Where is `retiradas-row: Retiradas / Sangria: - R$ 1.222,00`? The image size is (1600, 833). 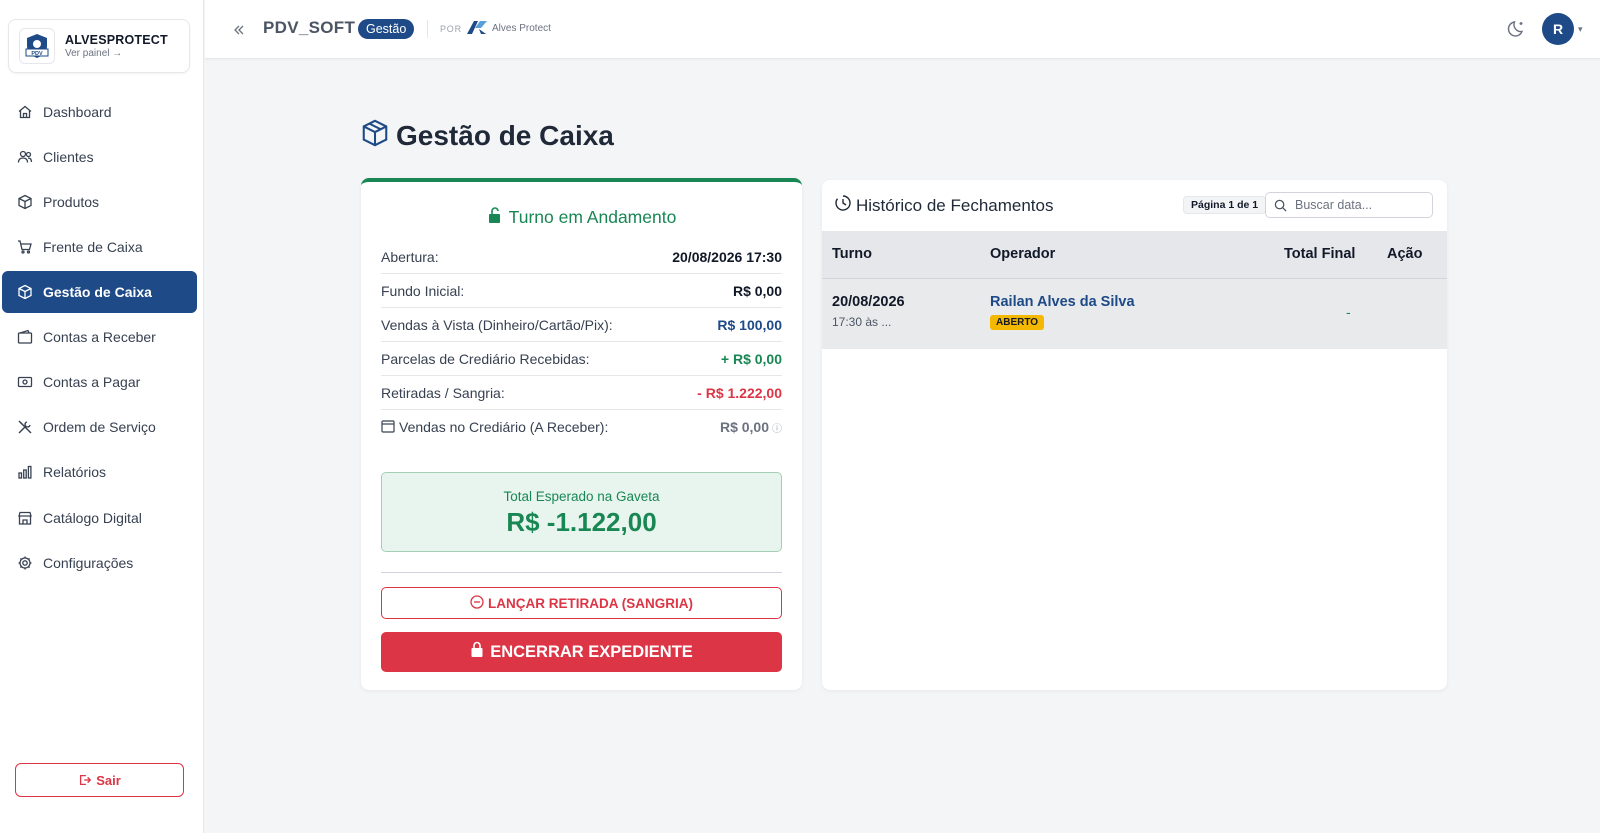 retiradas-row: Retiradas / Sangria: - R$ 1.222,00 is located at coordinates (581, 393).